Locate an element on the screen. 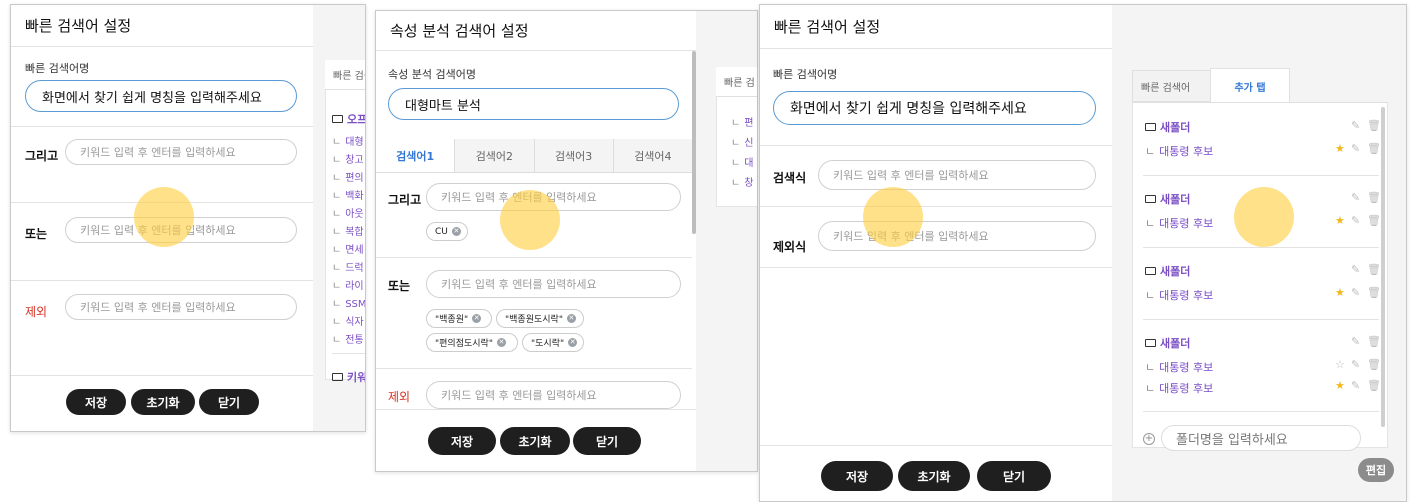 The width and height of the screenshot is (1411, 502). folder-item: 오프 is located at coordinates (348, 119).